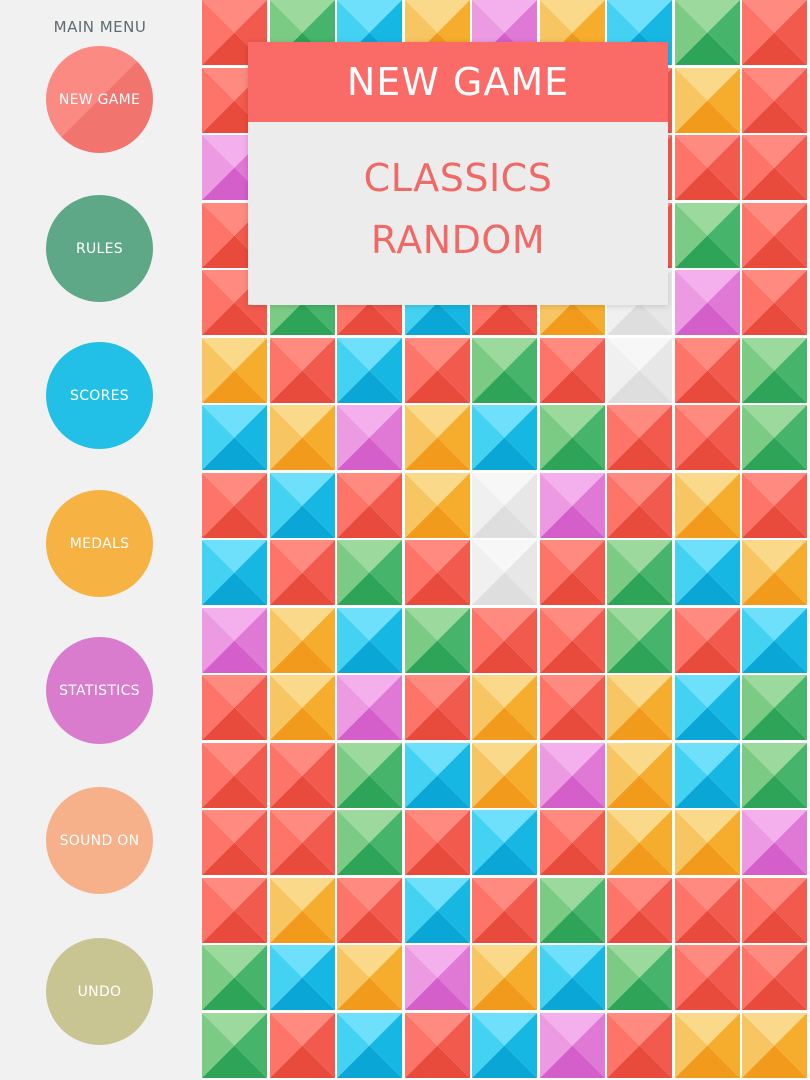 This screenshot has height=1080, width=810. What do you see at coordinates (99, 543) in the screenshot?
I see `medals-button: MEDALS` at bounding box center [99, 543].